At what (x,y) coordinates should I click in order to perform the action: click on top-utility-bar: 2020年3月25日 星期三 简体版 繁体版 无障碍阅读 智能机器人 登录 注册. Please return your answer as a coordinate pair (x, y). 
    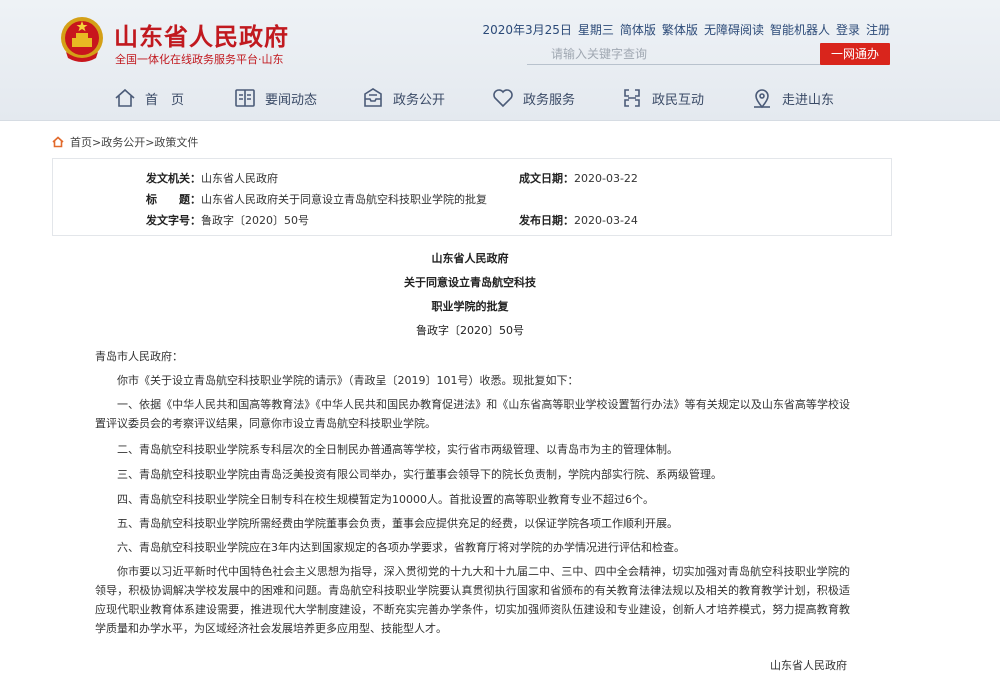
    Looking at the image, I should click on (686, 29).